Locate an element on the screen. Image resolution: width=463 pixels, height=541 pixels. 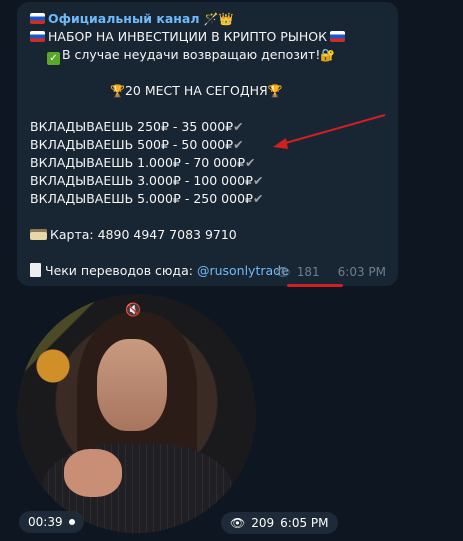
offer-line: ВКЛАДЫВАЕШЬ 250₽ - 35 000₽✔ is located at coordinates (137, 126).